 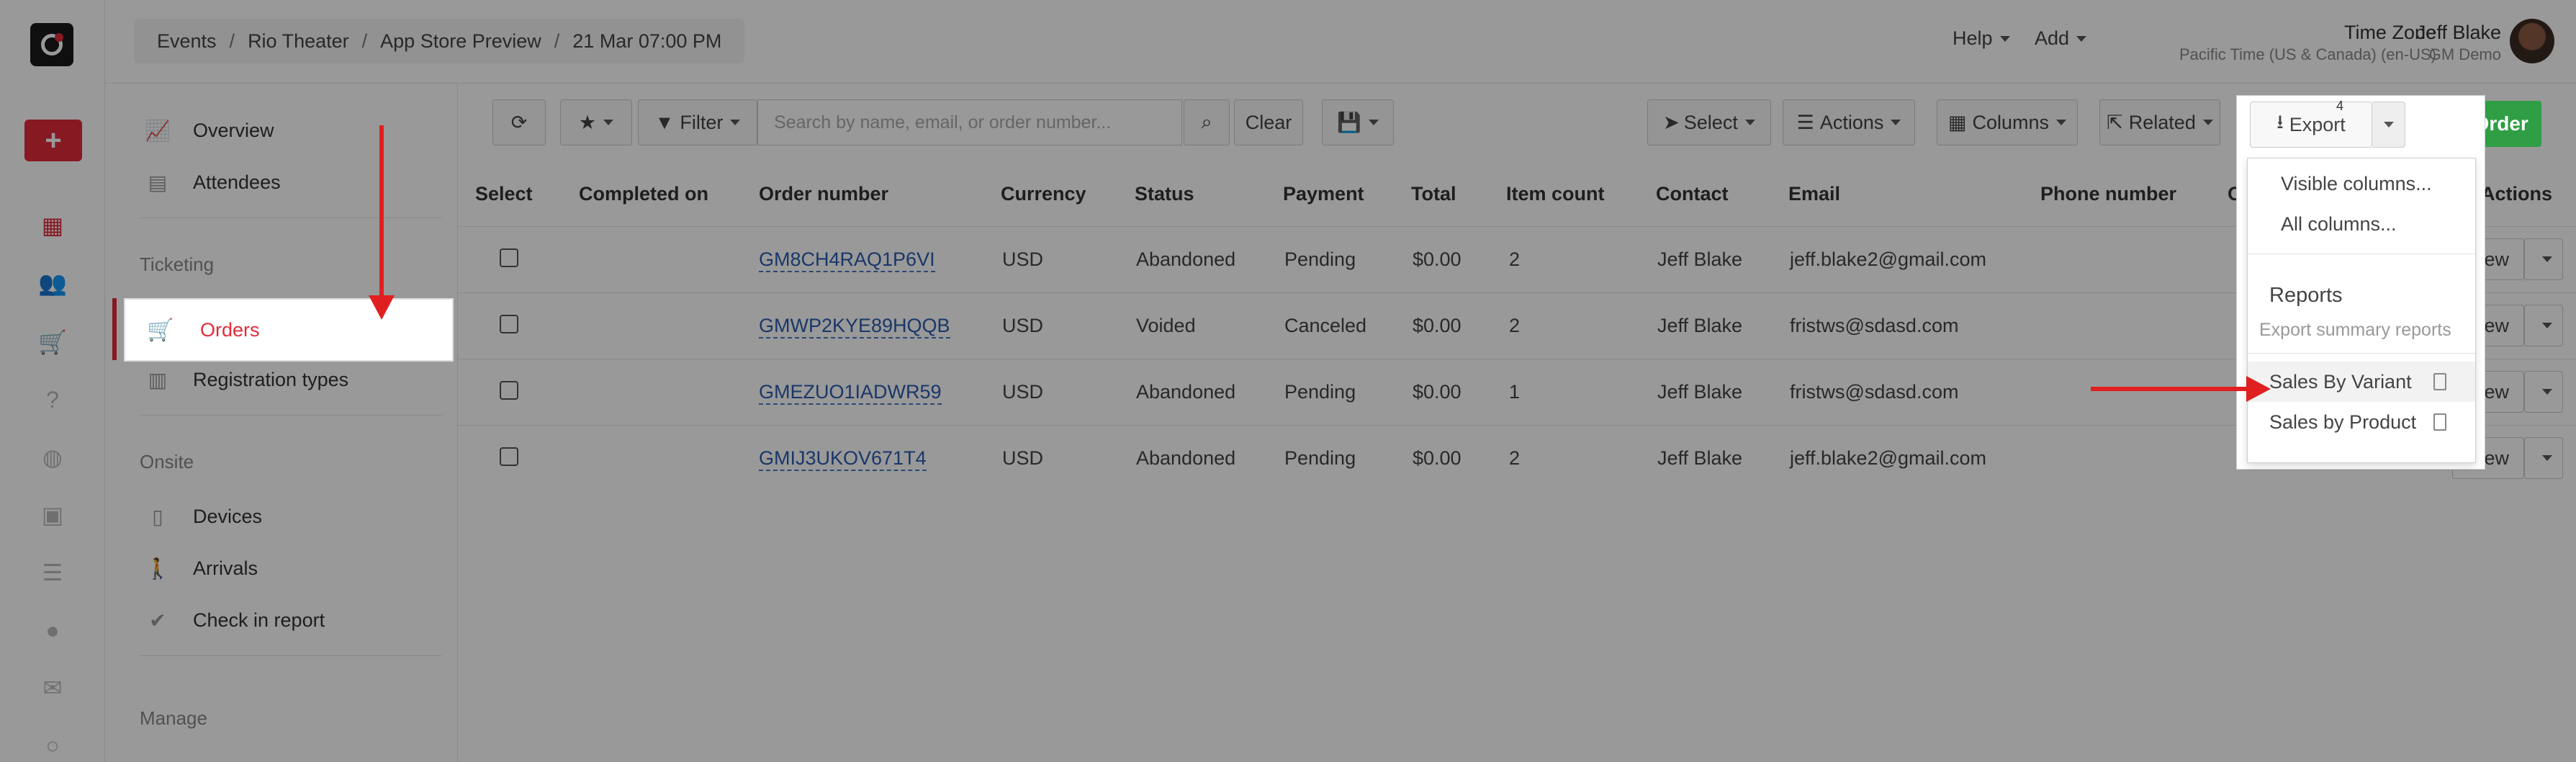 I want to click on column-header-payment: Payment, so click(x=1323, y=194).